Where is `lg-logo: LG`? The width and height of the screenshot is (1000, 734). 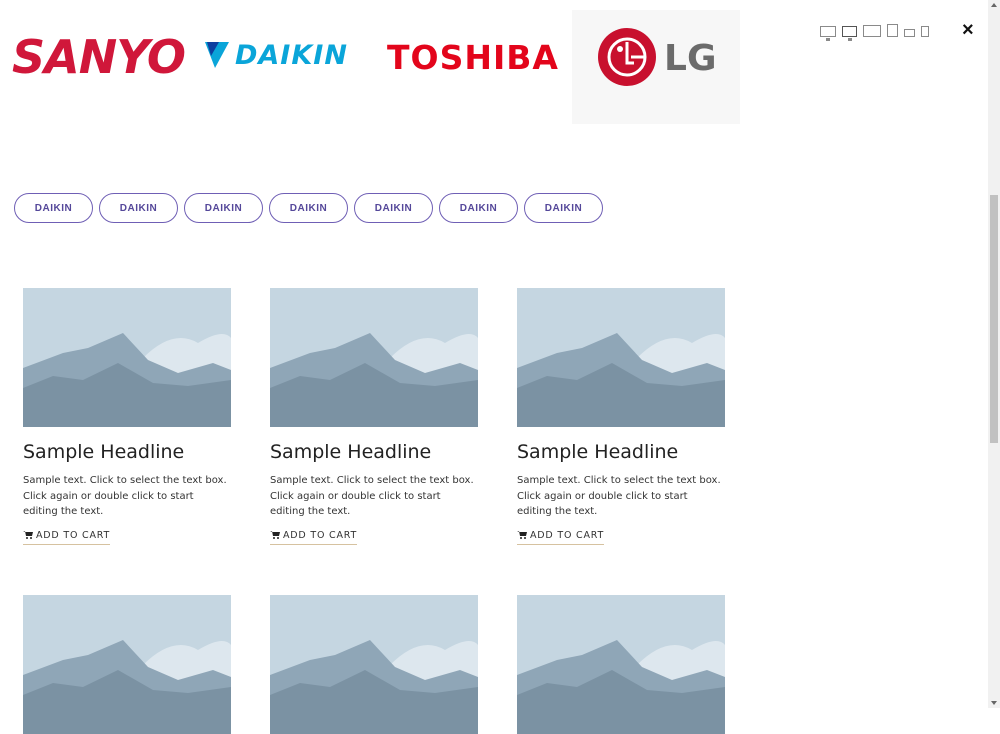
lg-logo: LG is located at coordinates (656, 67).